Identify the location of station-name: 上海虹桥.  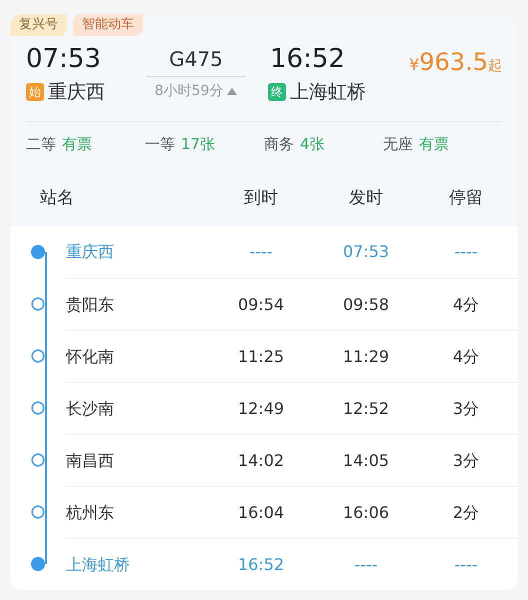
(98, 565).